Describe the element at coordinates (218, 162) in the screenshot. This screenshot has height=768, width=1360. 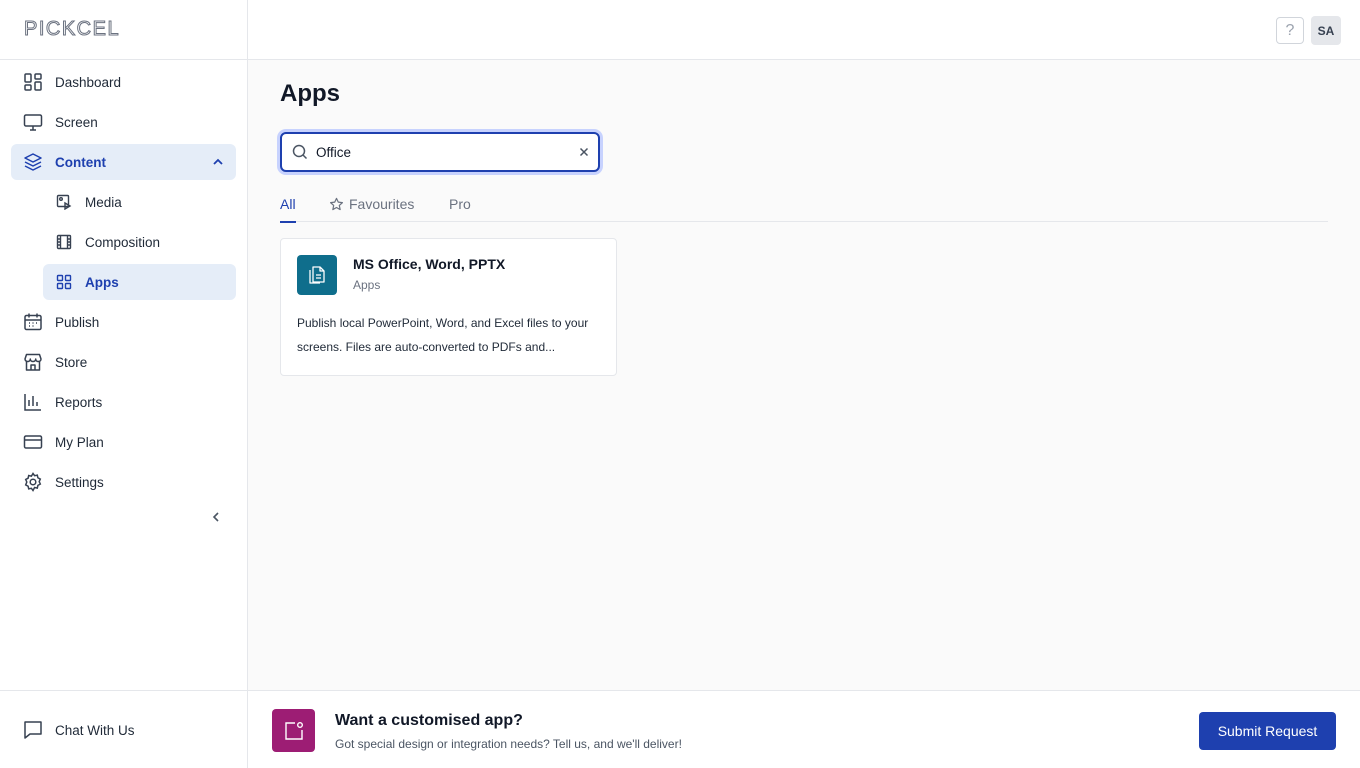
I see `chevron-up-icon` at that location.